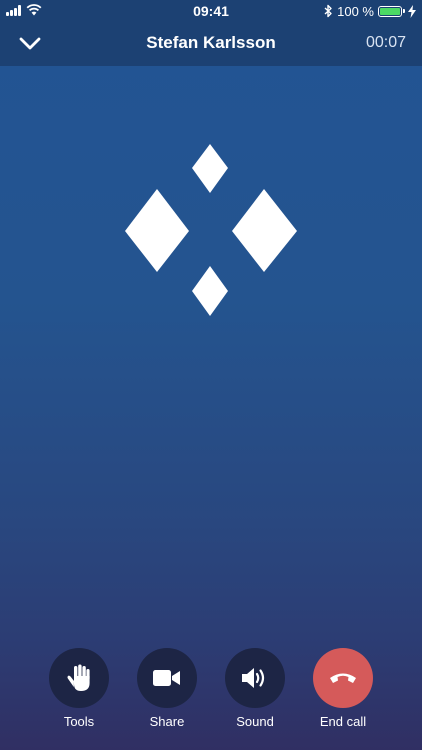 The image size is (422, 750). I want to click on video-camera-icon, so click(166, 678).